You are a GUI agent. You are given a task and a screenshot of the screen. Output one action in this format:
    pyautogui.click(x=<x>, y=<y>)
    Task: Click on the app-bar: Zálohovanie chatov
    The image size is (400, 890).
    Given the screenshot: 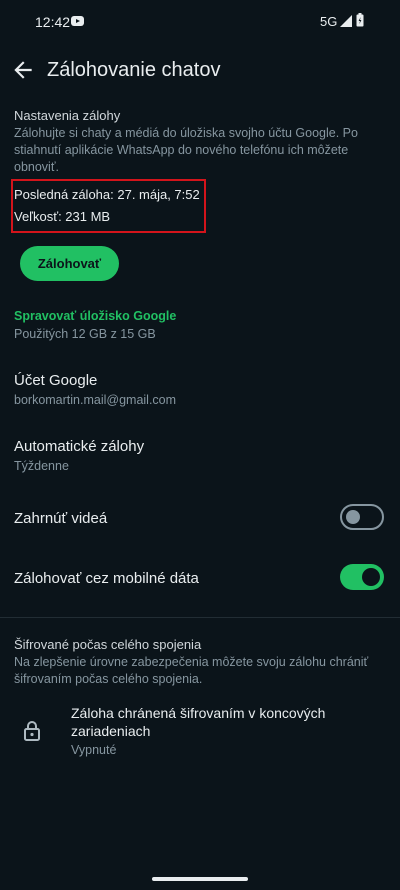 What is the action you would take?
    pyautogui.click(x=200, y=70)
    